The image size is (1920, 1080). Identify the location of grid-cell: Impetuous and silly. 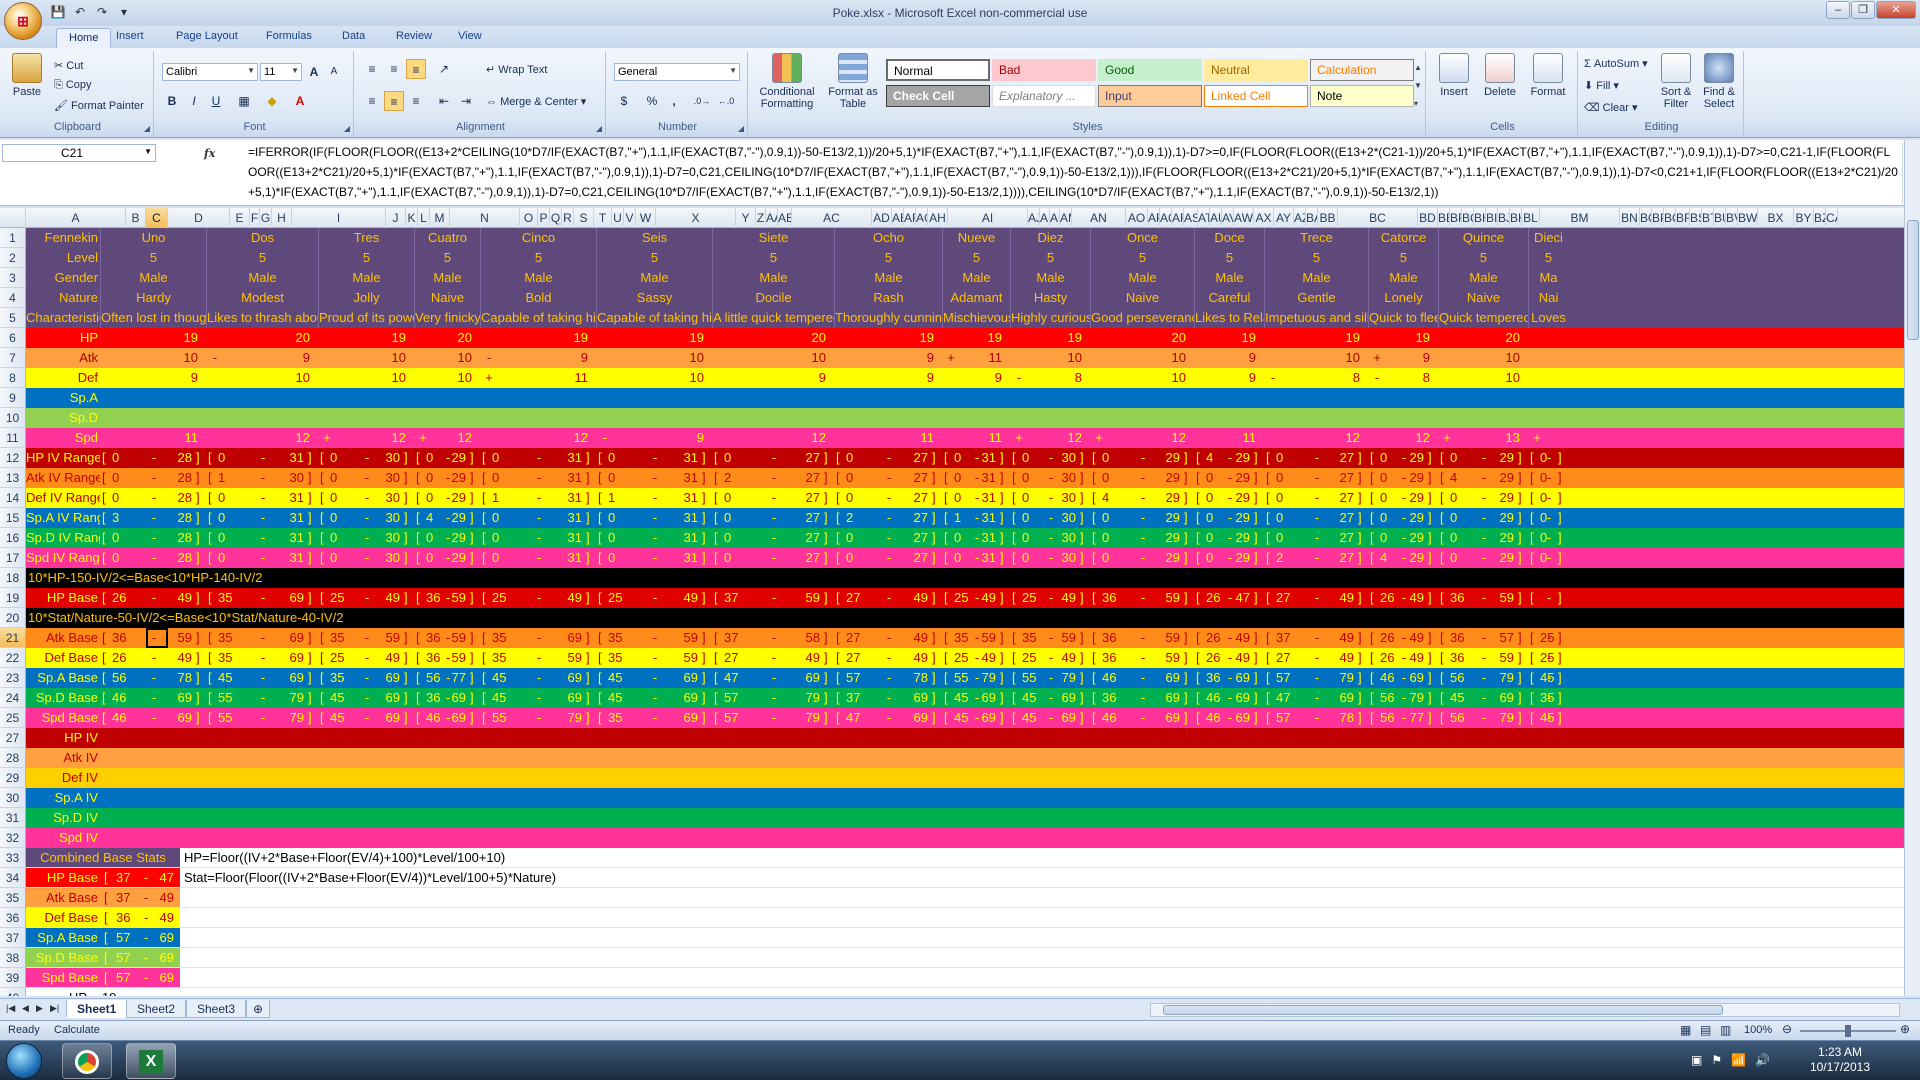
(1316, 318).